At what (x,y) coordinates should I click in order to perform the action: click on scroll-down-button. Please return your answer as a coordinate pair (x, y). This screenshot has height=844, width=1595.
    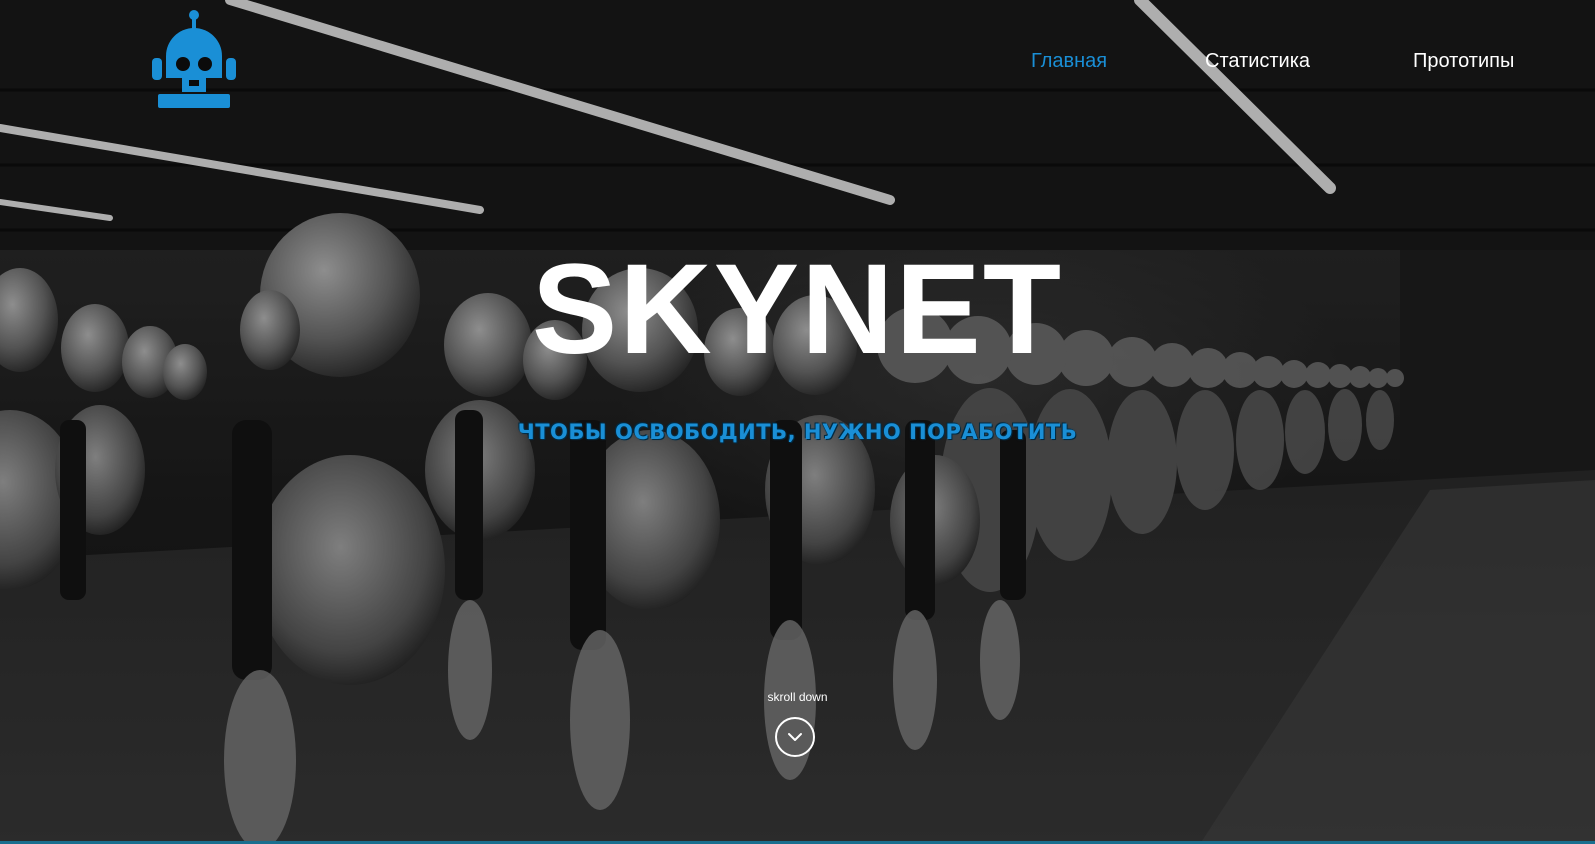
    Looking at the image, I should click on (795, 737).